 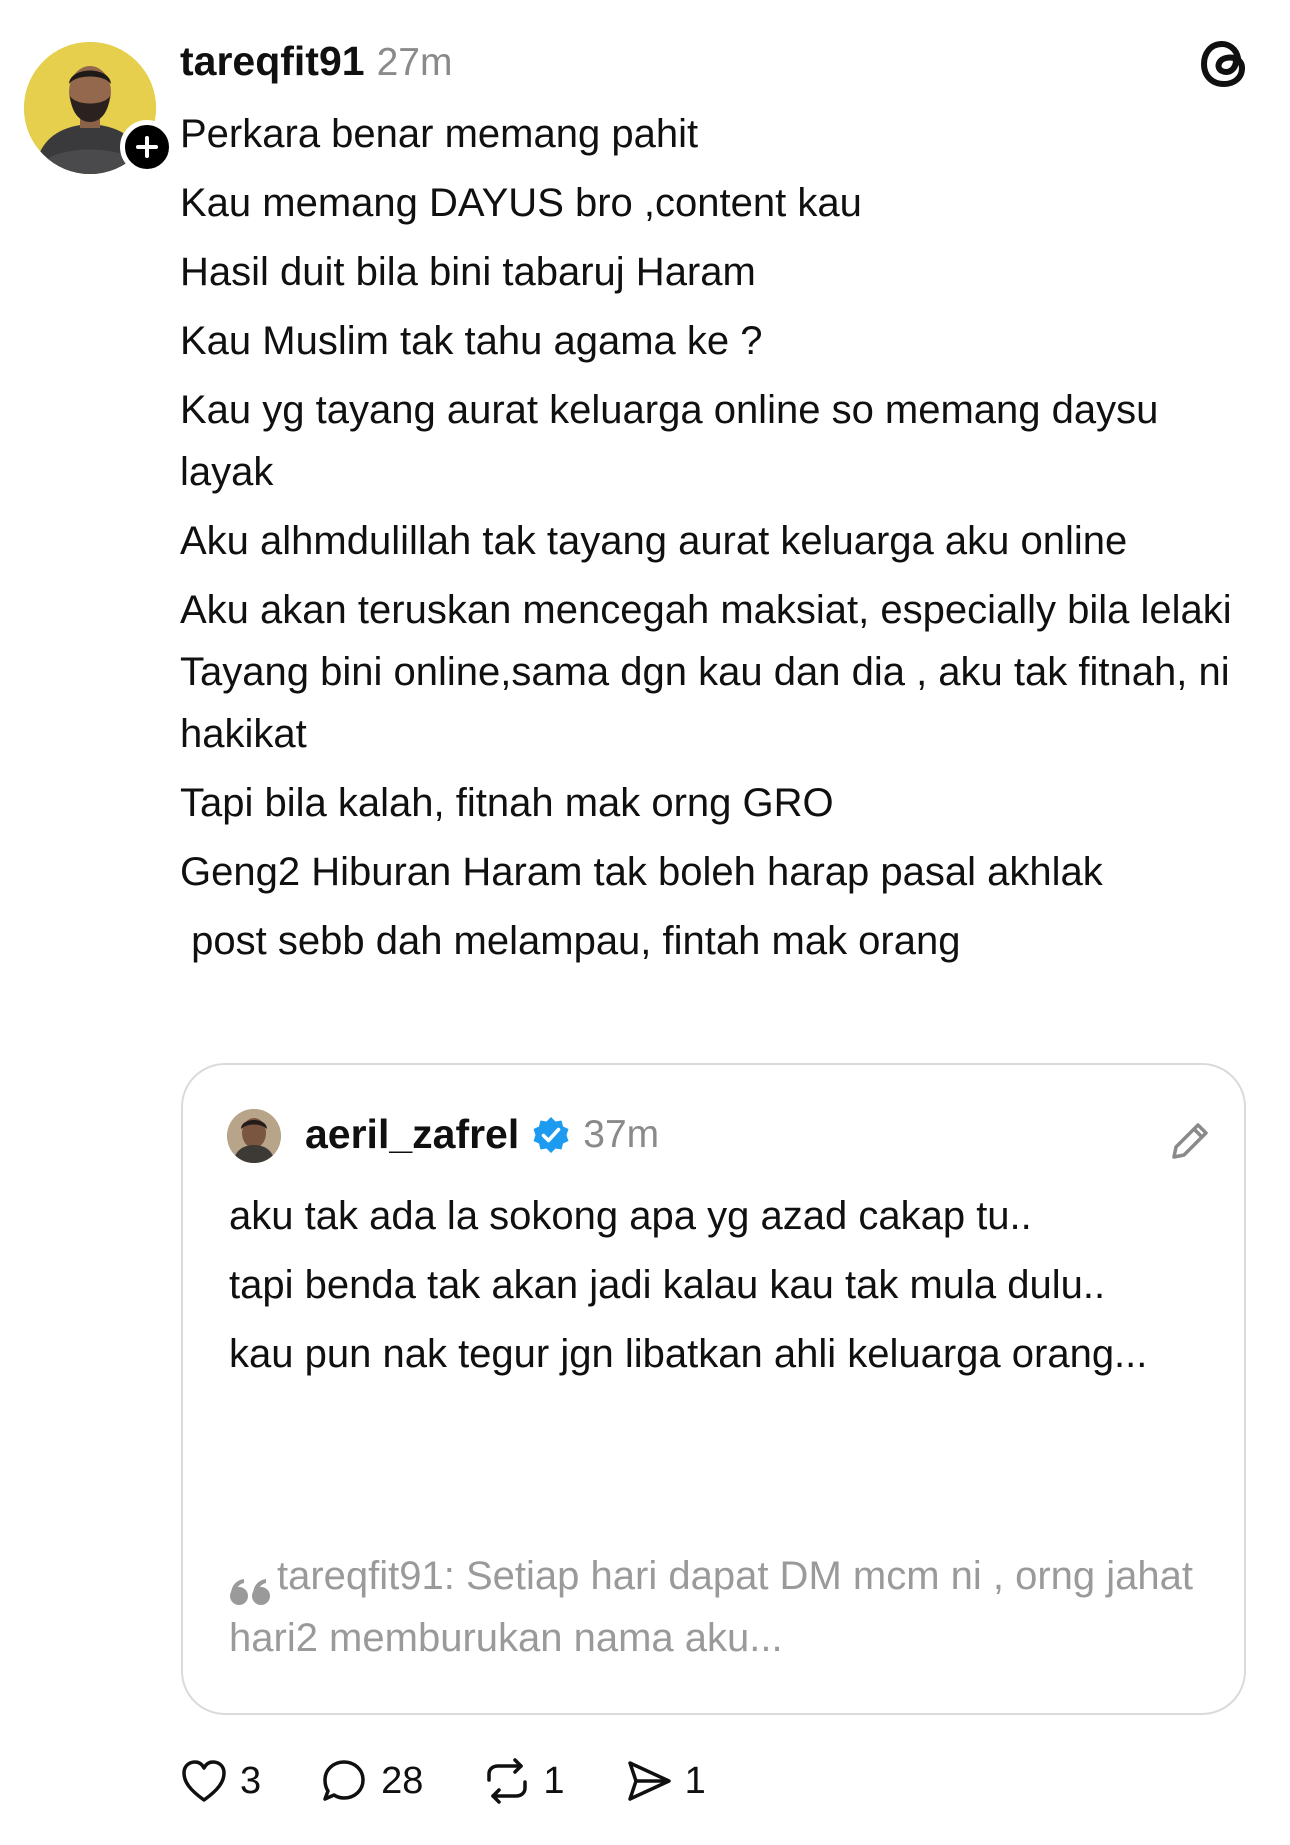 I want to click on heart-icon, so click(x=204, y=1781).